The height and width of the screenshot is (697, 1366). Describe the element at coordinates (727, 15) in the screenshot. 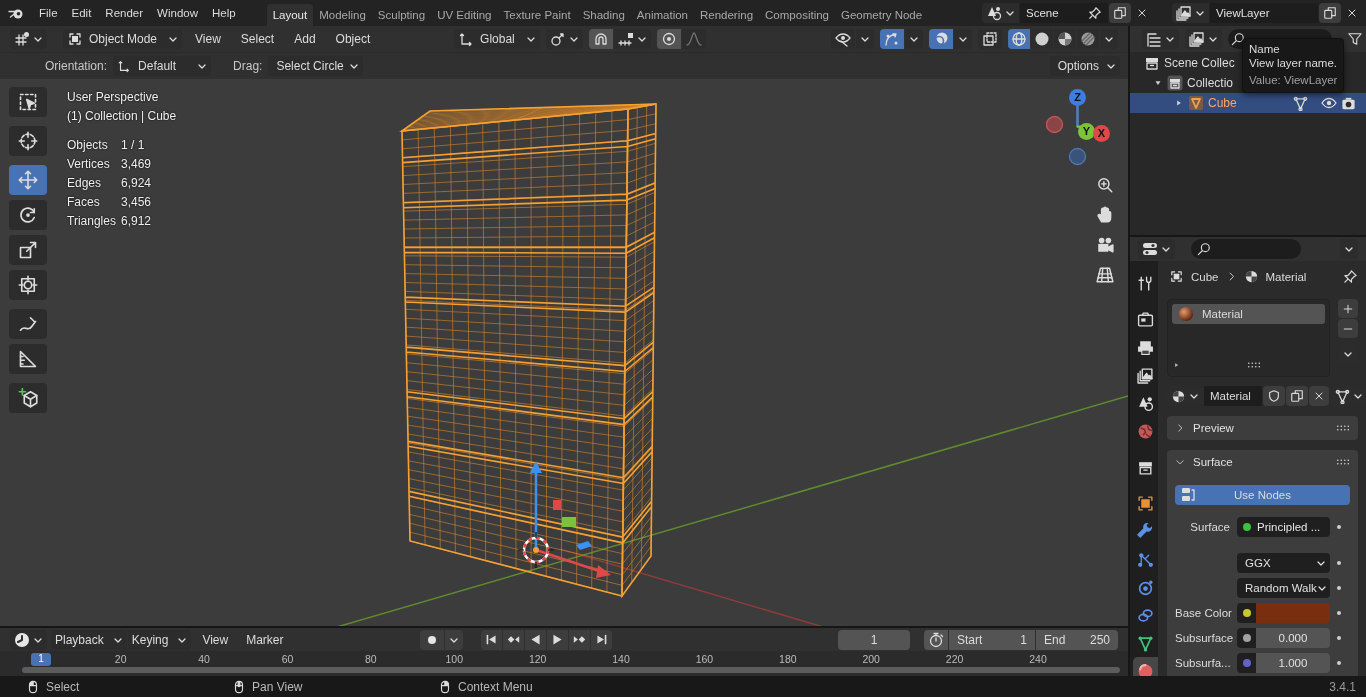

I see `workspace-tab: Rendering` at that location.